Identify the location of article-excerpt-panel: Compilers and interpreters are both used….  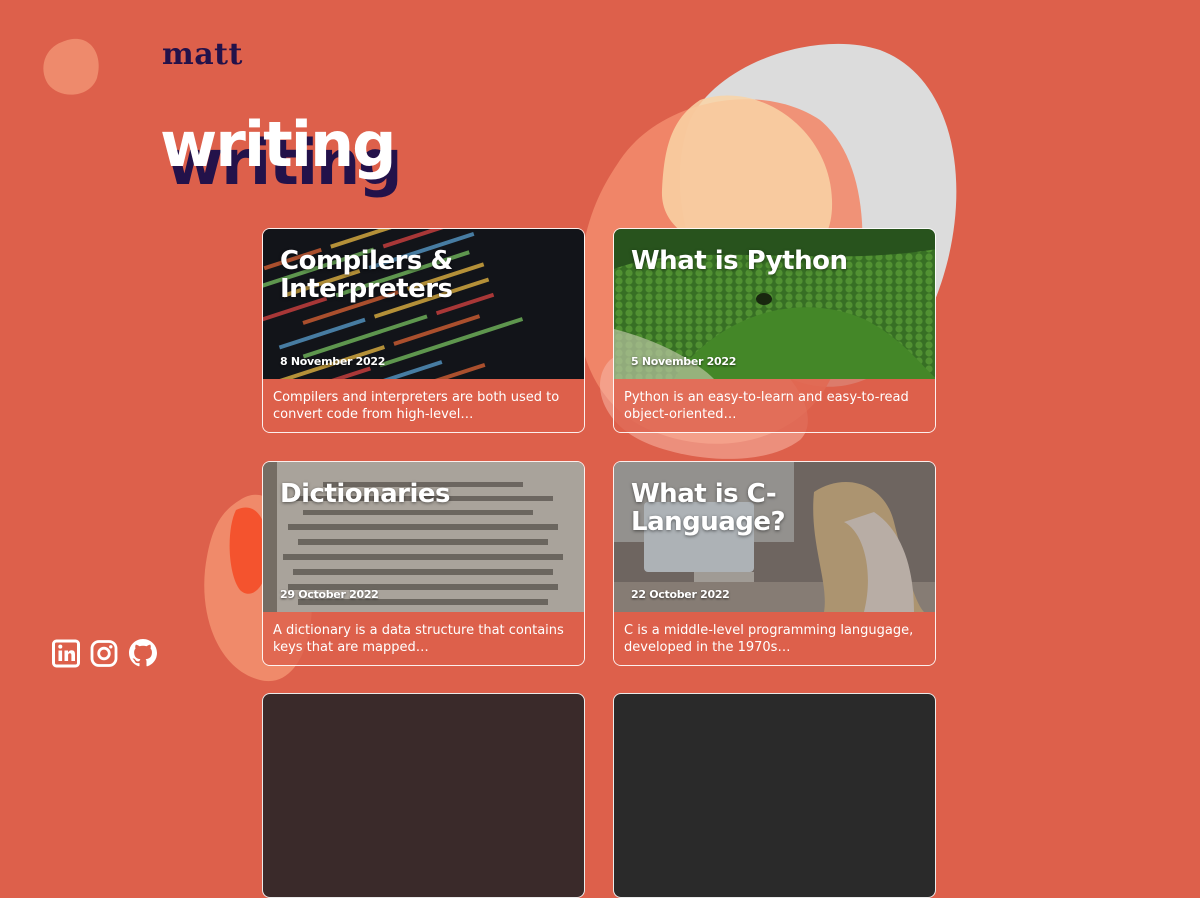
(423, 405).